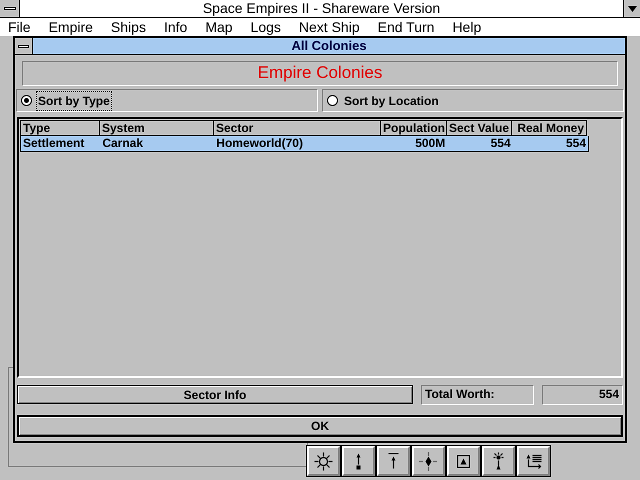 This screenshot has height=480, width=640. What do you see at coordinates (265, 27) in the screenshot?
I see `menu-item: Logs` at bounding box center [265, 27].